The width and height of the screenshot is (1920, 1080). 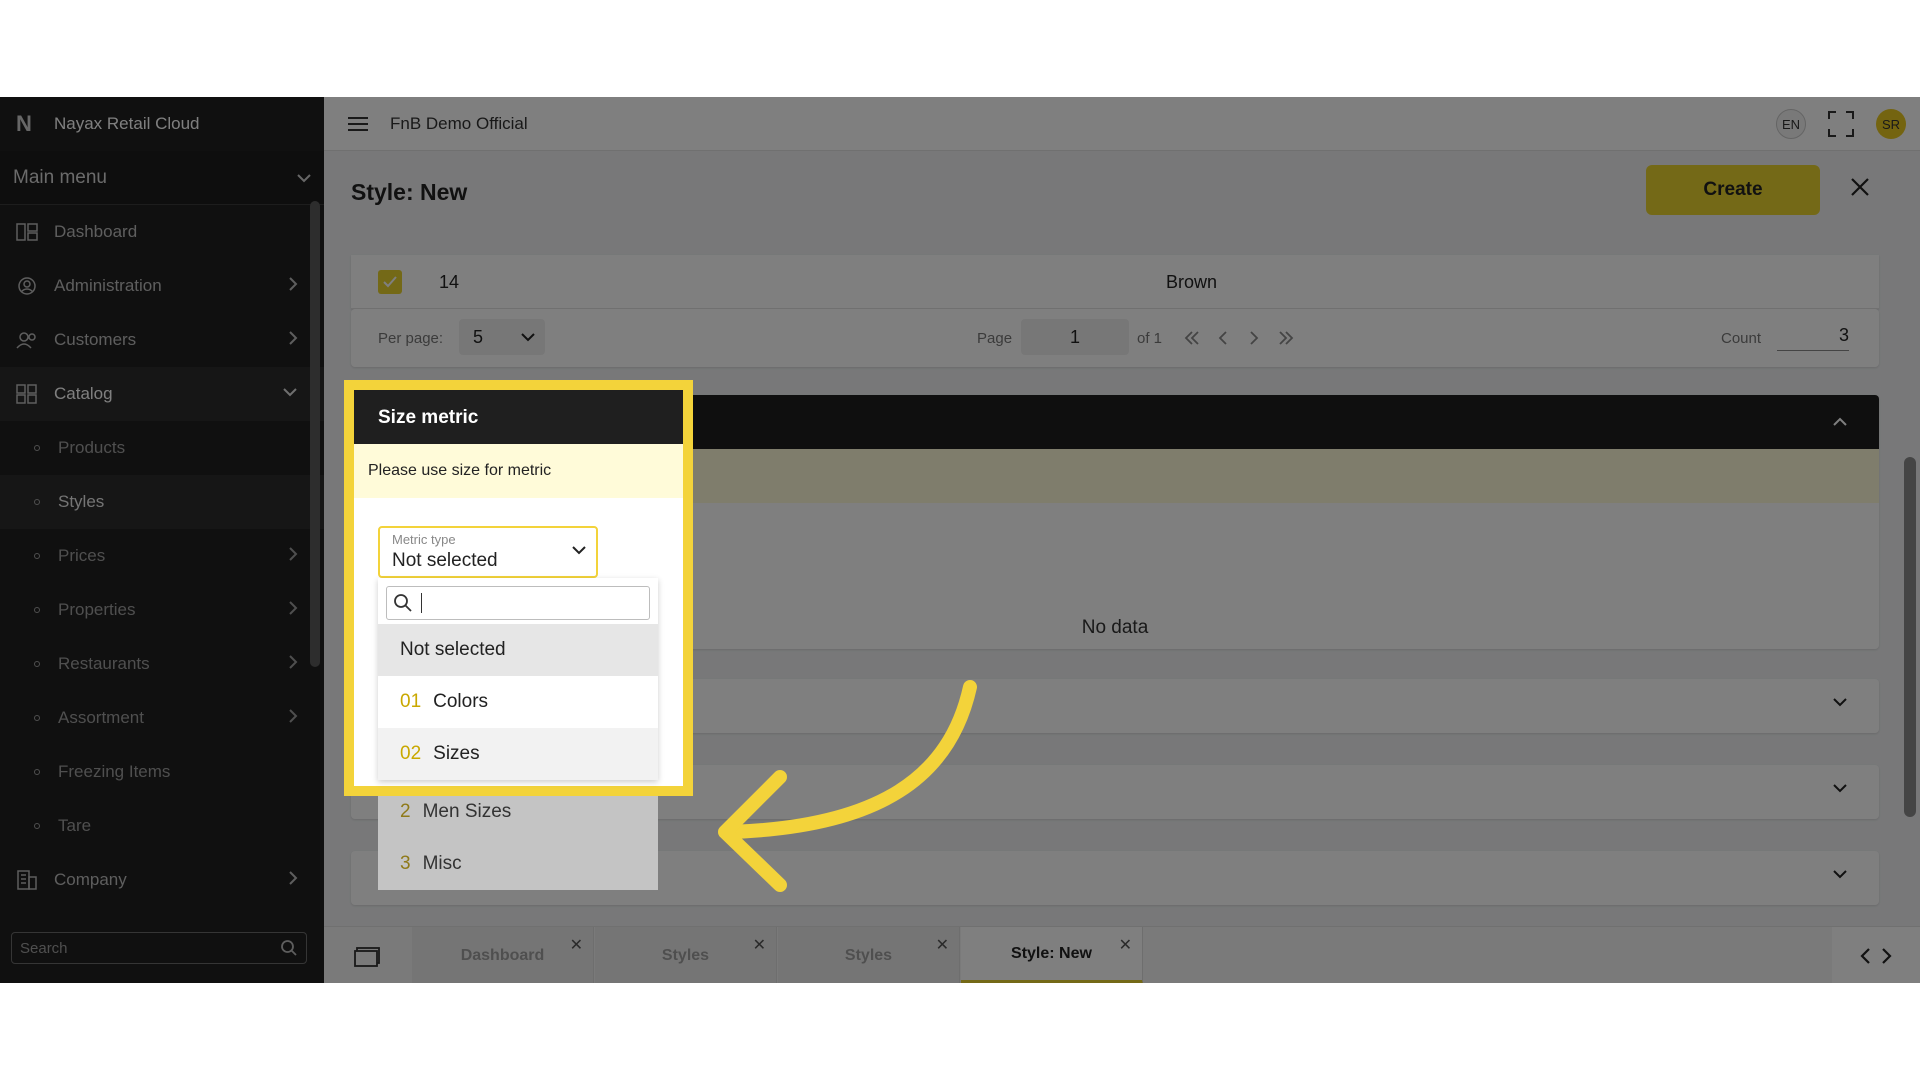 What do you see at coordinates (411, 753) in the screenshot?
I see `option-code: 02` at bounding box center [411, 753].